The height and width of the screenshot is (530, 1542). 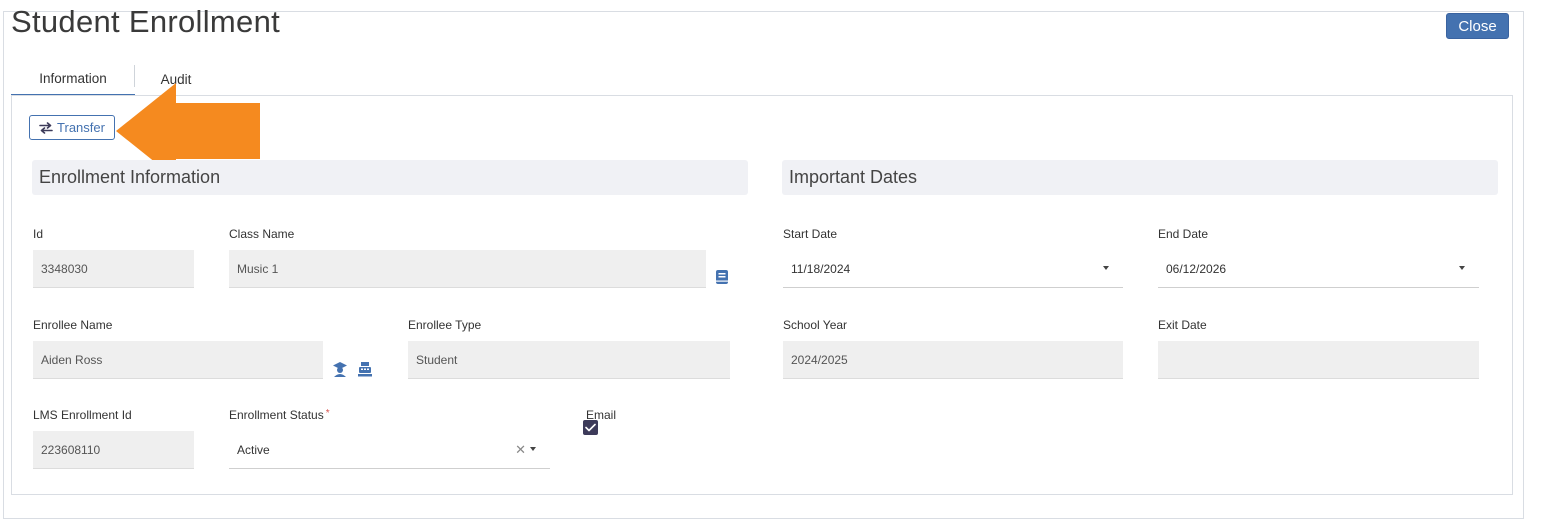 I want to click on start-date-field: 11/18/2024, so click(x=953, y=269).